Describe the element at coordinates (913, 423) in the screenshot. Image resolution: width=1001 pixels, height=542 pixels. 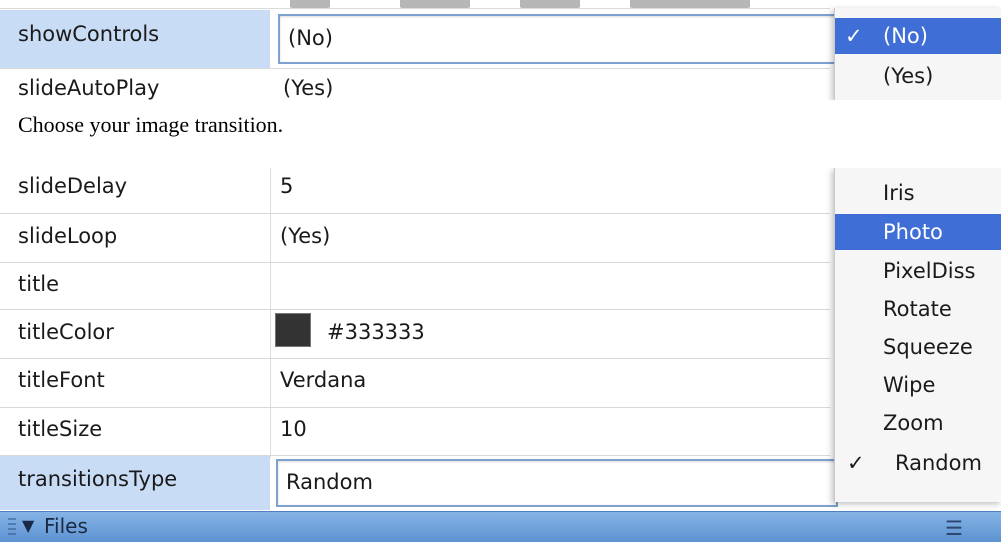
I see `menu-item-label: Zoom` at that location.